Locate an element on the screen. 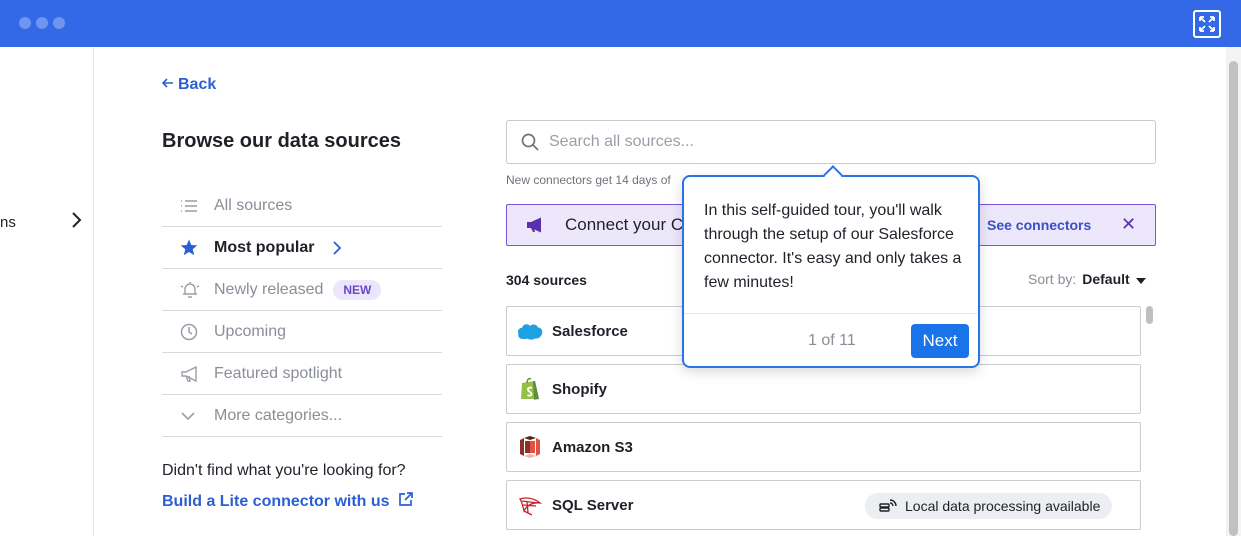 The image size is (1241, 538). arrow-left-icon is located at coordinates (167, 85).